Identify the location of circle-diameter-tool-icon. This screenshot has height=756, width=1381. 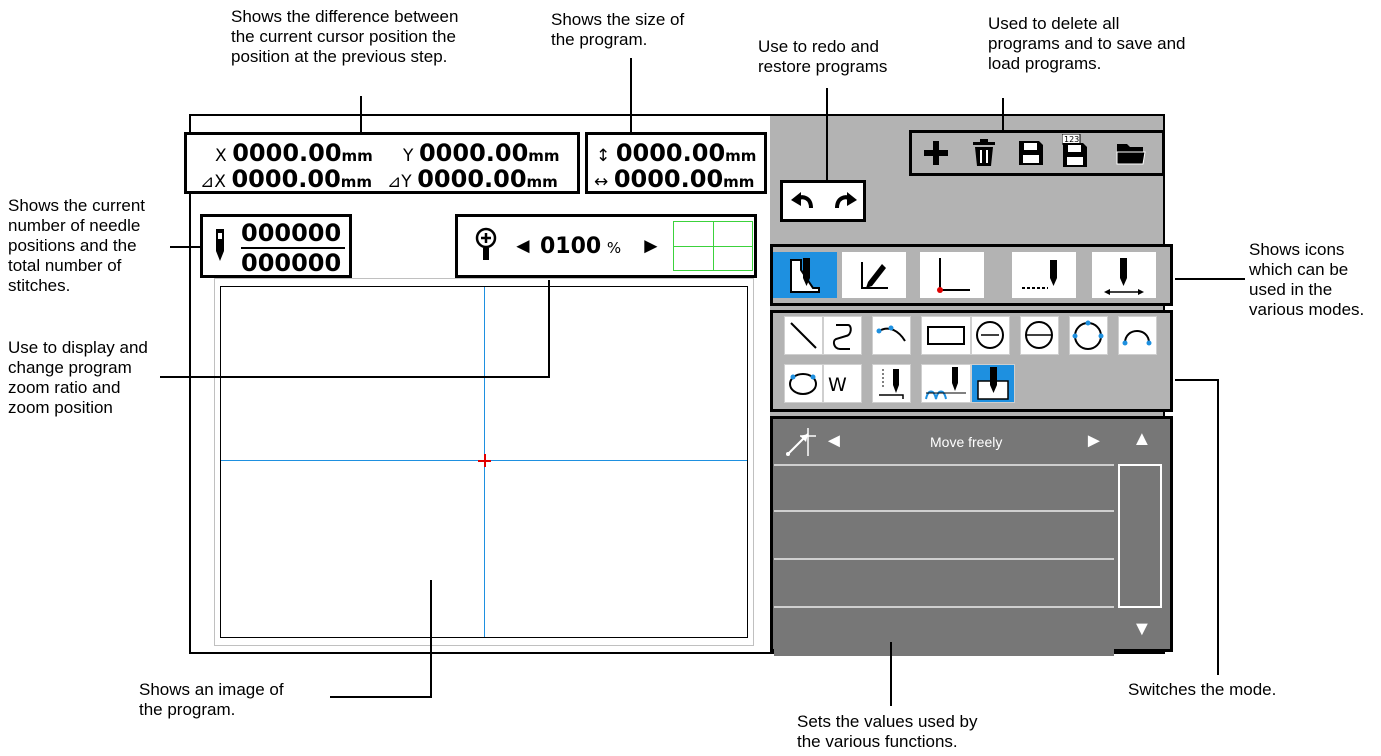
(1039, 335).